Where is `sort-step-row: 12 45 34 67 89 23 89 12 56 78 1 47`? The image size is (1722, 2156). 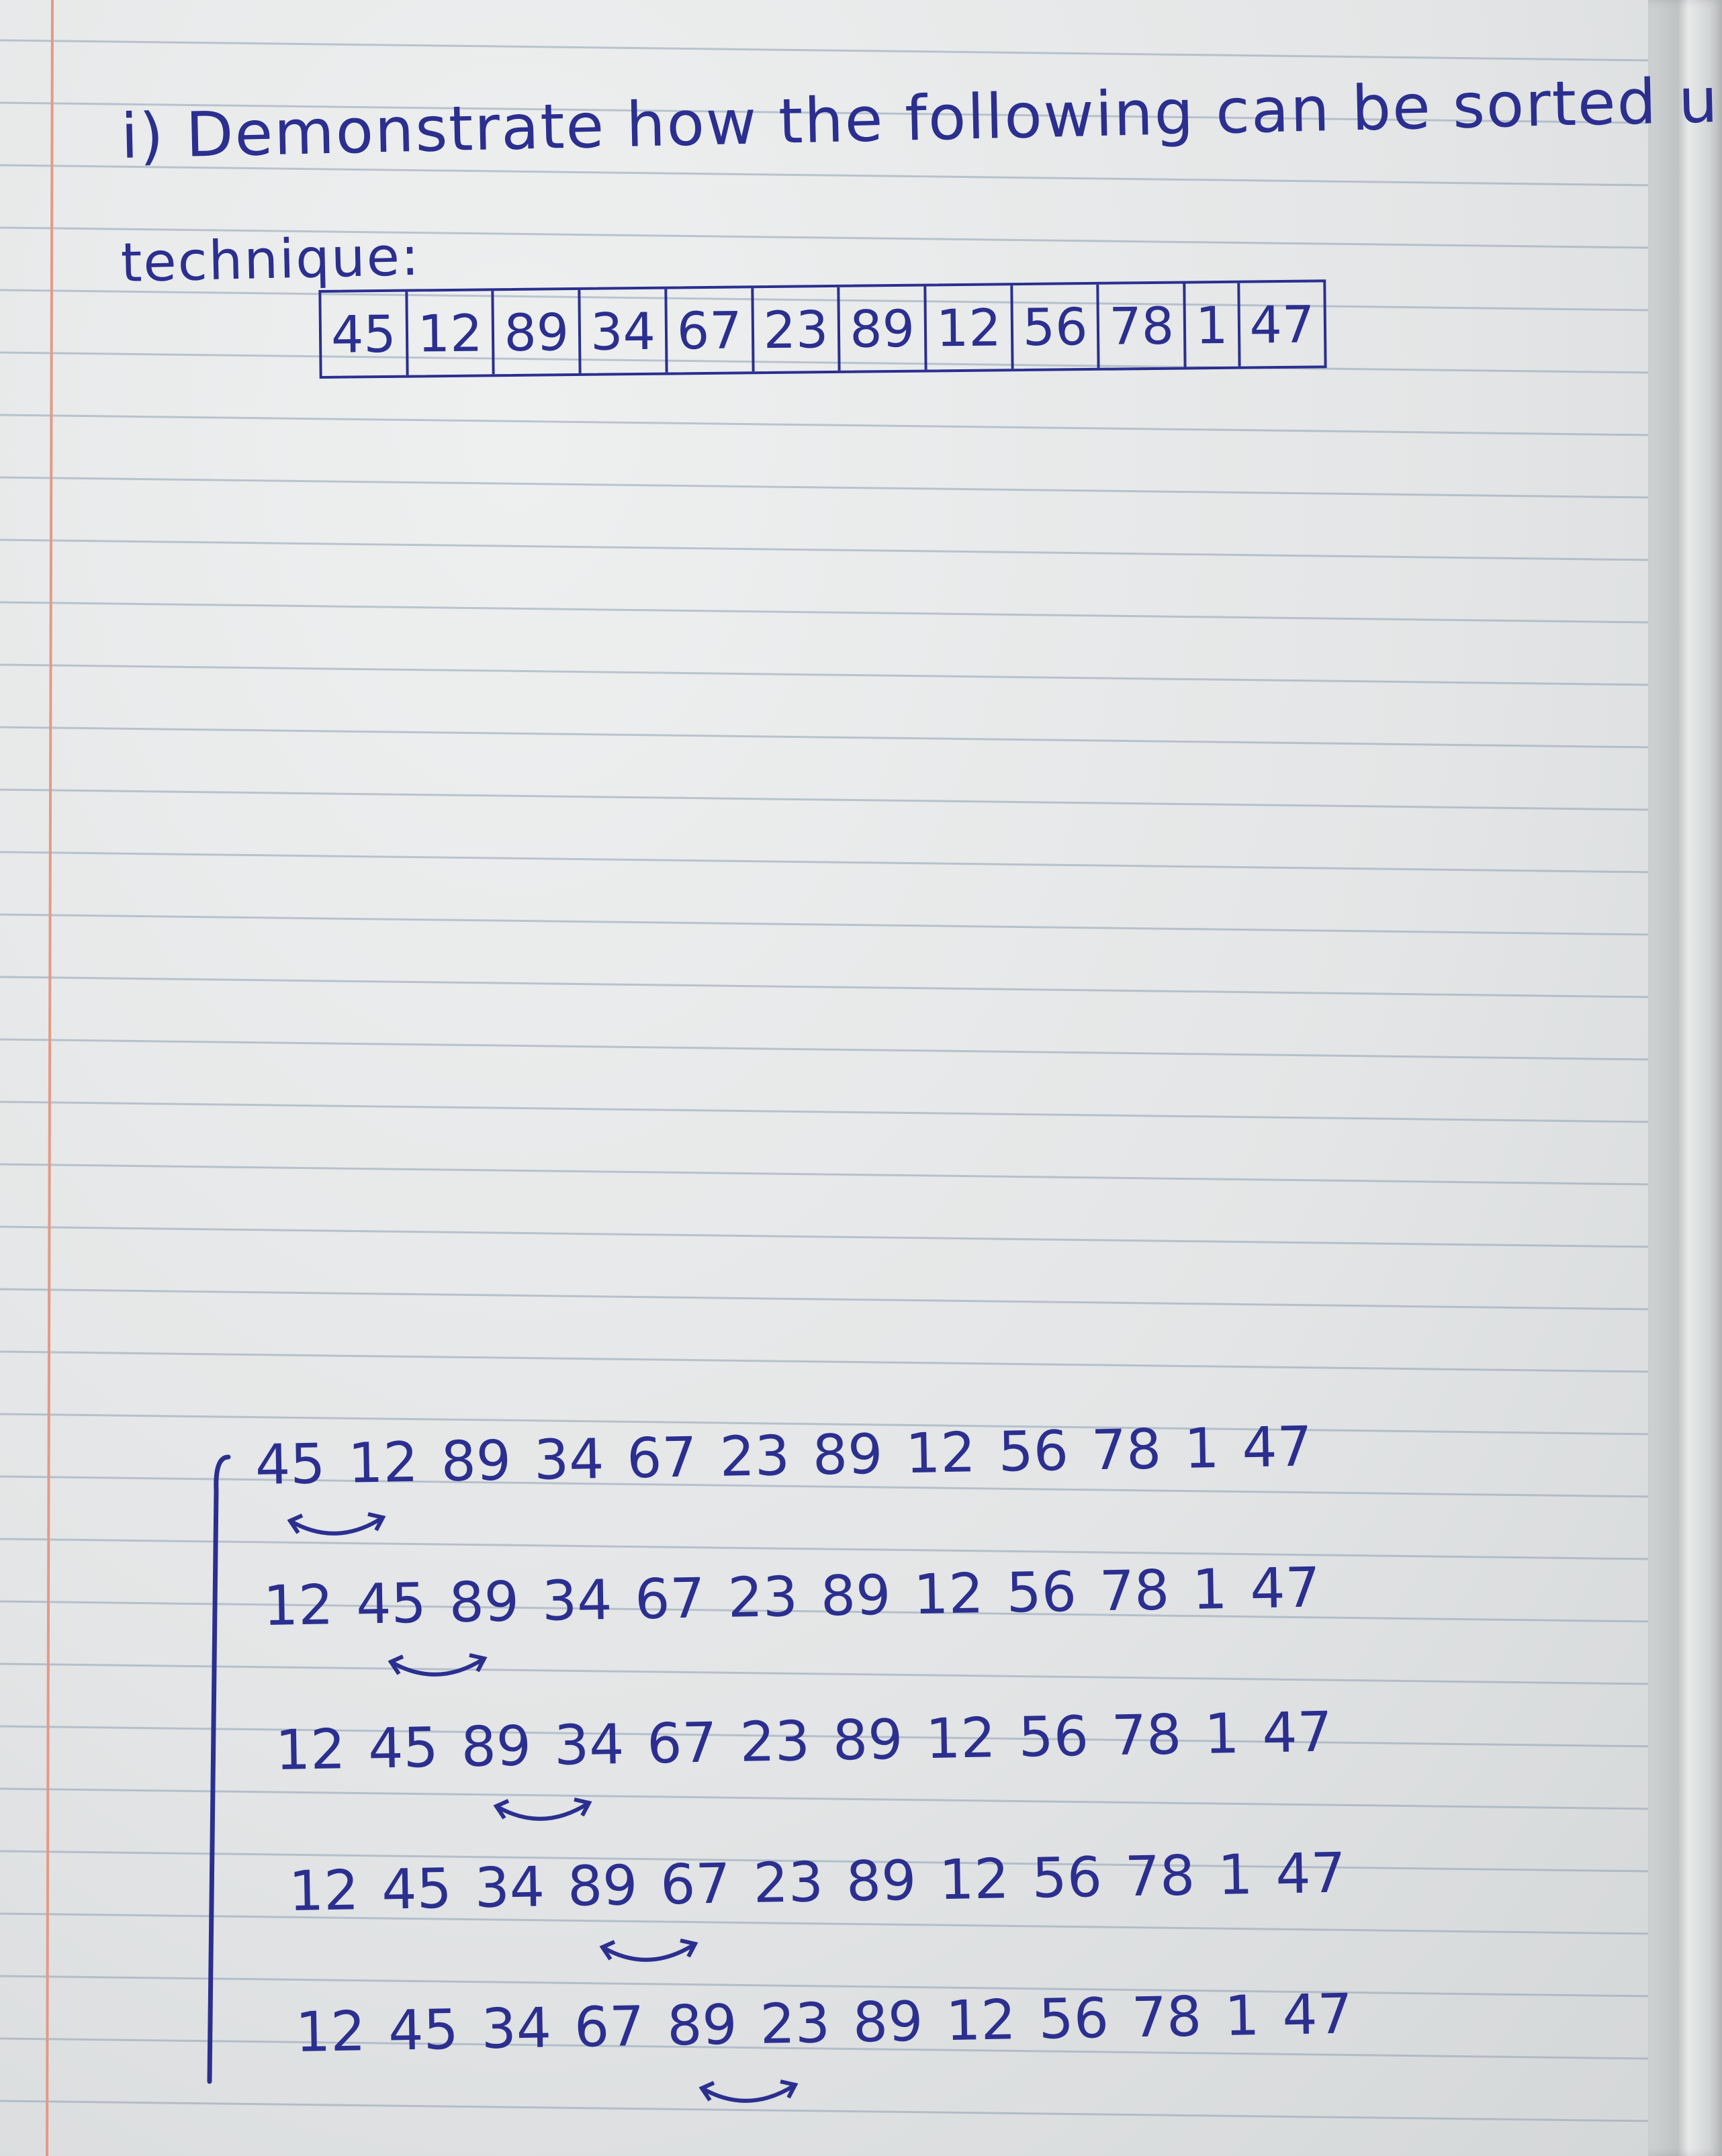 sort-step-row: 12 45 34 67 89 23 89 12 56 78 1 47 is located at coordinates (824, 2024).